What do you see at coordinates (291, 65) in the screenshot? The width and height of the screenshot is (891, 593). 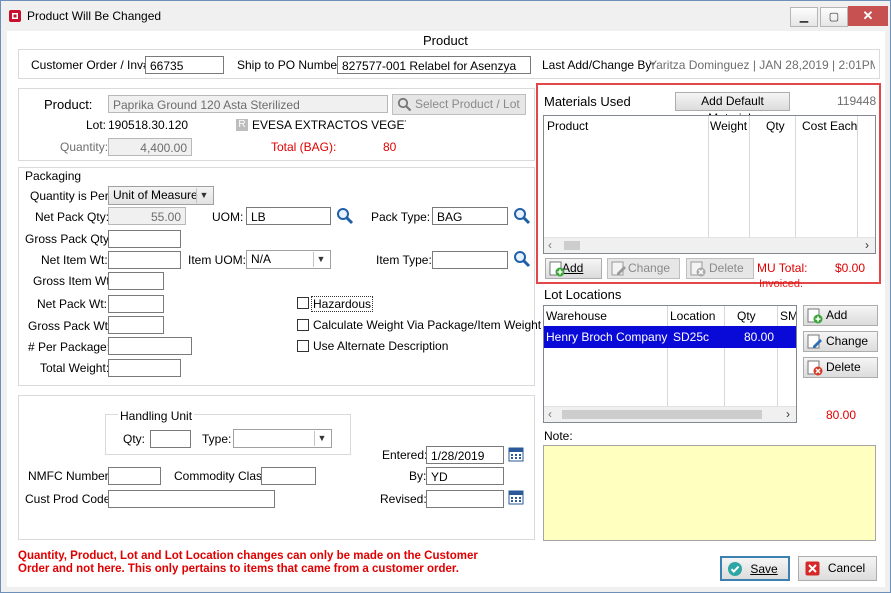 I see `ship-to-po-label: Ship to PO Number:` at bounding box center [291, 65].